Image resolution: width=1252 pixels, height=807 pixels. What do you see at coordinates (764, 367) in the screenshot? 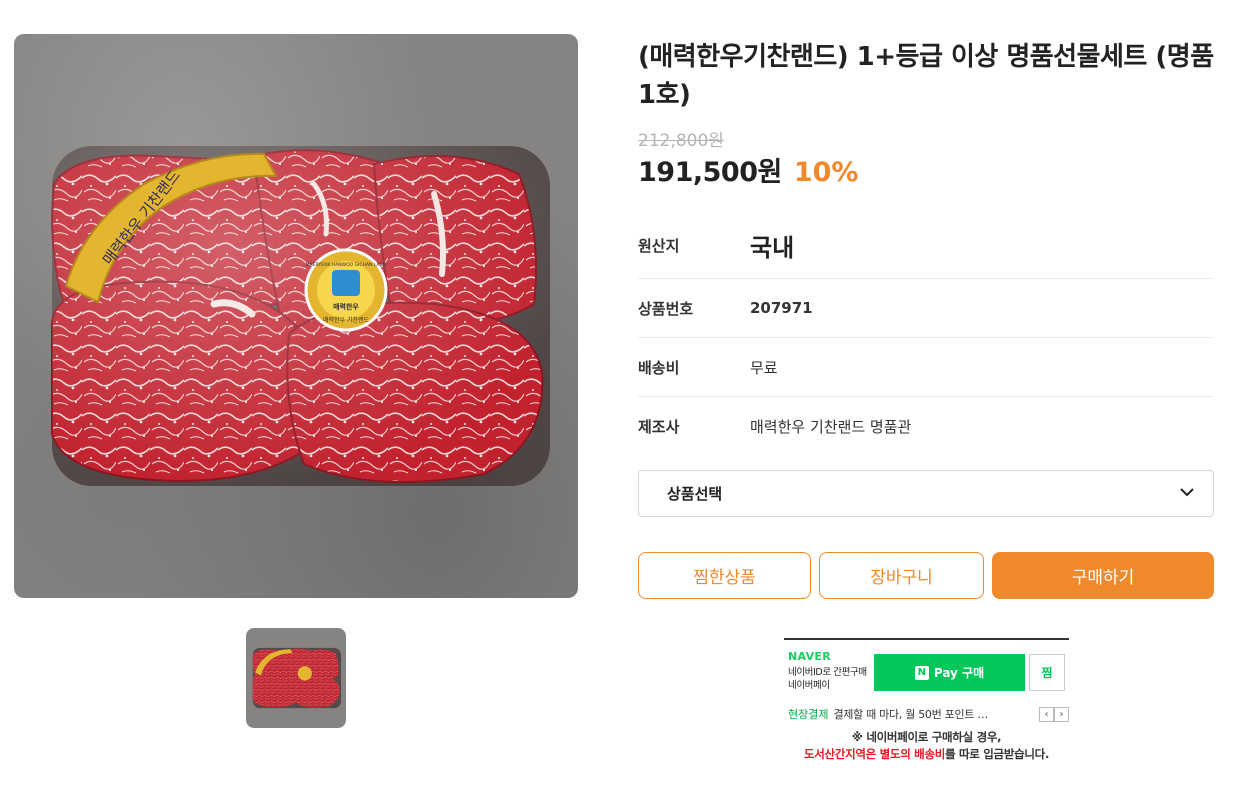
I see `shipping-fee-value: 무료` at bounding box center [764, 367].